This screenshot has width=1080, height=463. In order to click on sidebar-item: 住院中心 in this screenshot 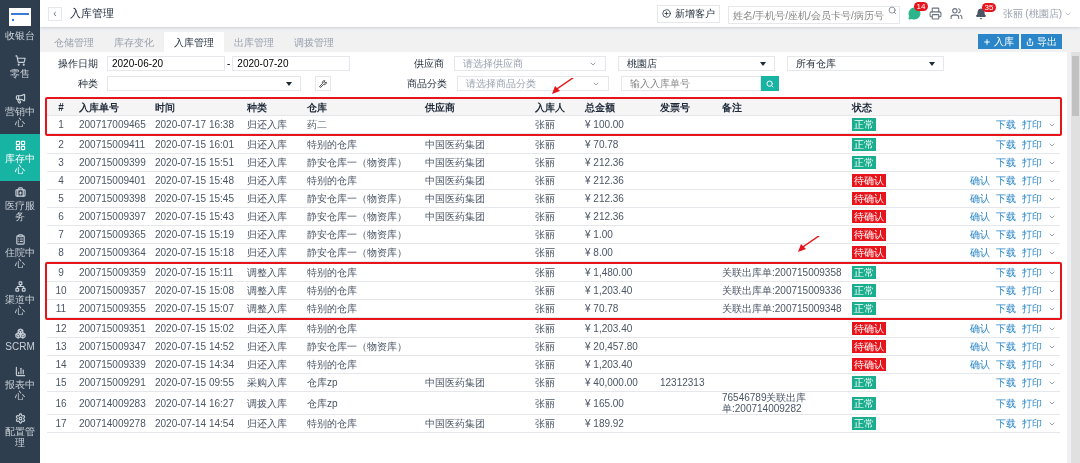, I will do `click(20, 251)`.